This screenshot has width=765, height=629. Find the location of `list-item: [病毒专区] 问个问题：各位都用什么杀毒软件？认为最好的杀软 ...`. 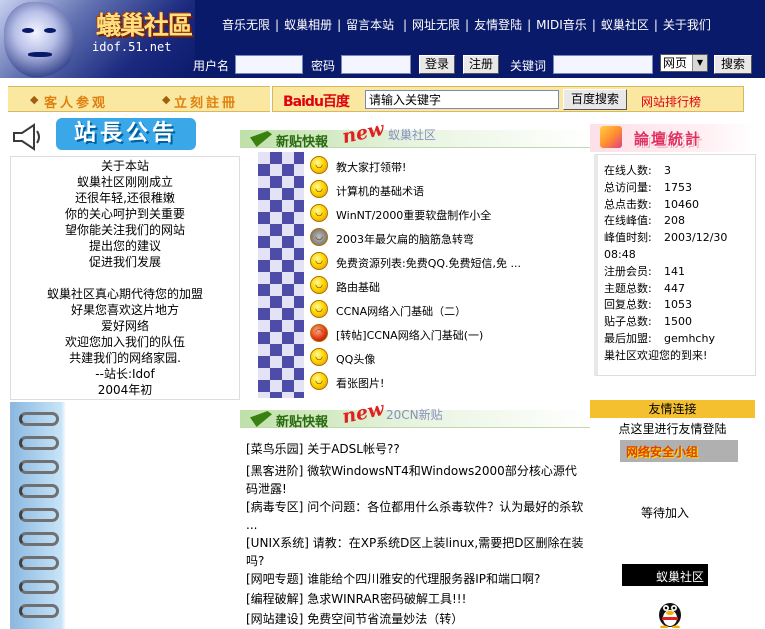

list-item: [病毒专区] 问个问题：各位都用什么杀毒软件？认为最好的杀软 ... is located at coordinates (416, 516).